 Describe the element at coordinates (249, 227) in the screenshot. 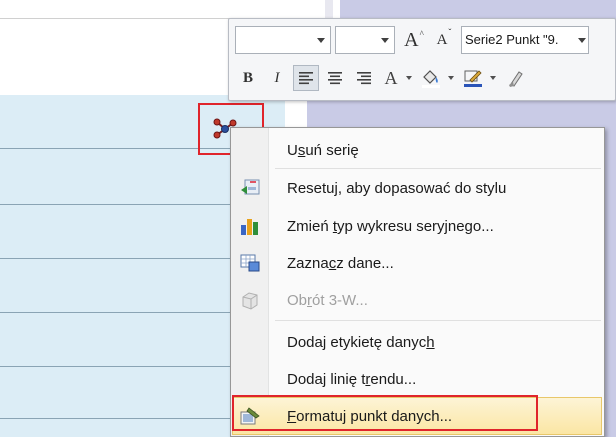

I see `change-chart-type-icon` at that location.